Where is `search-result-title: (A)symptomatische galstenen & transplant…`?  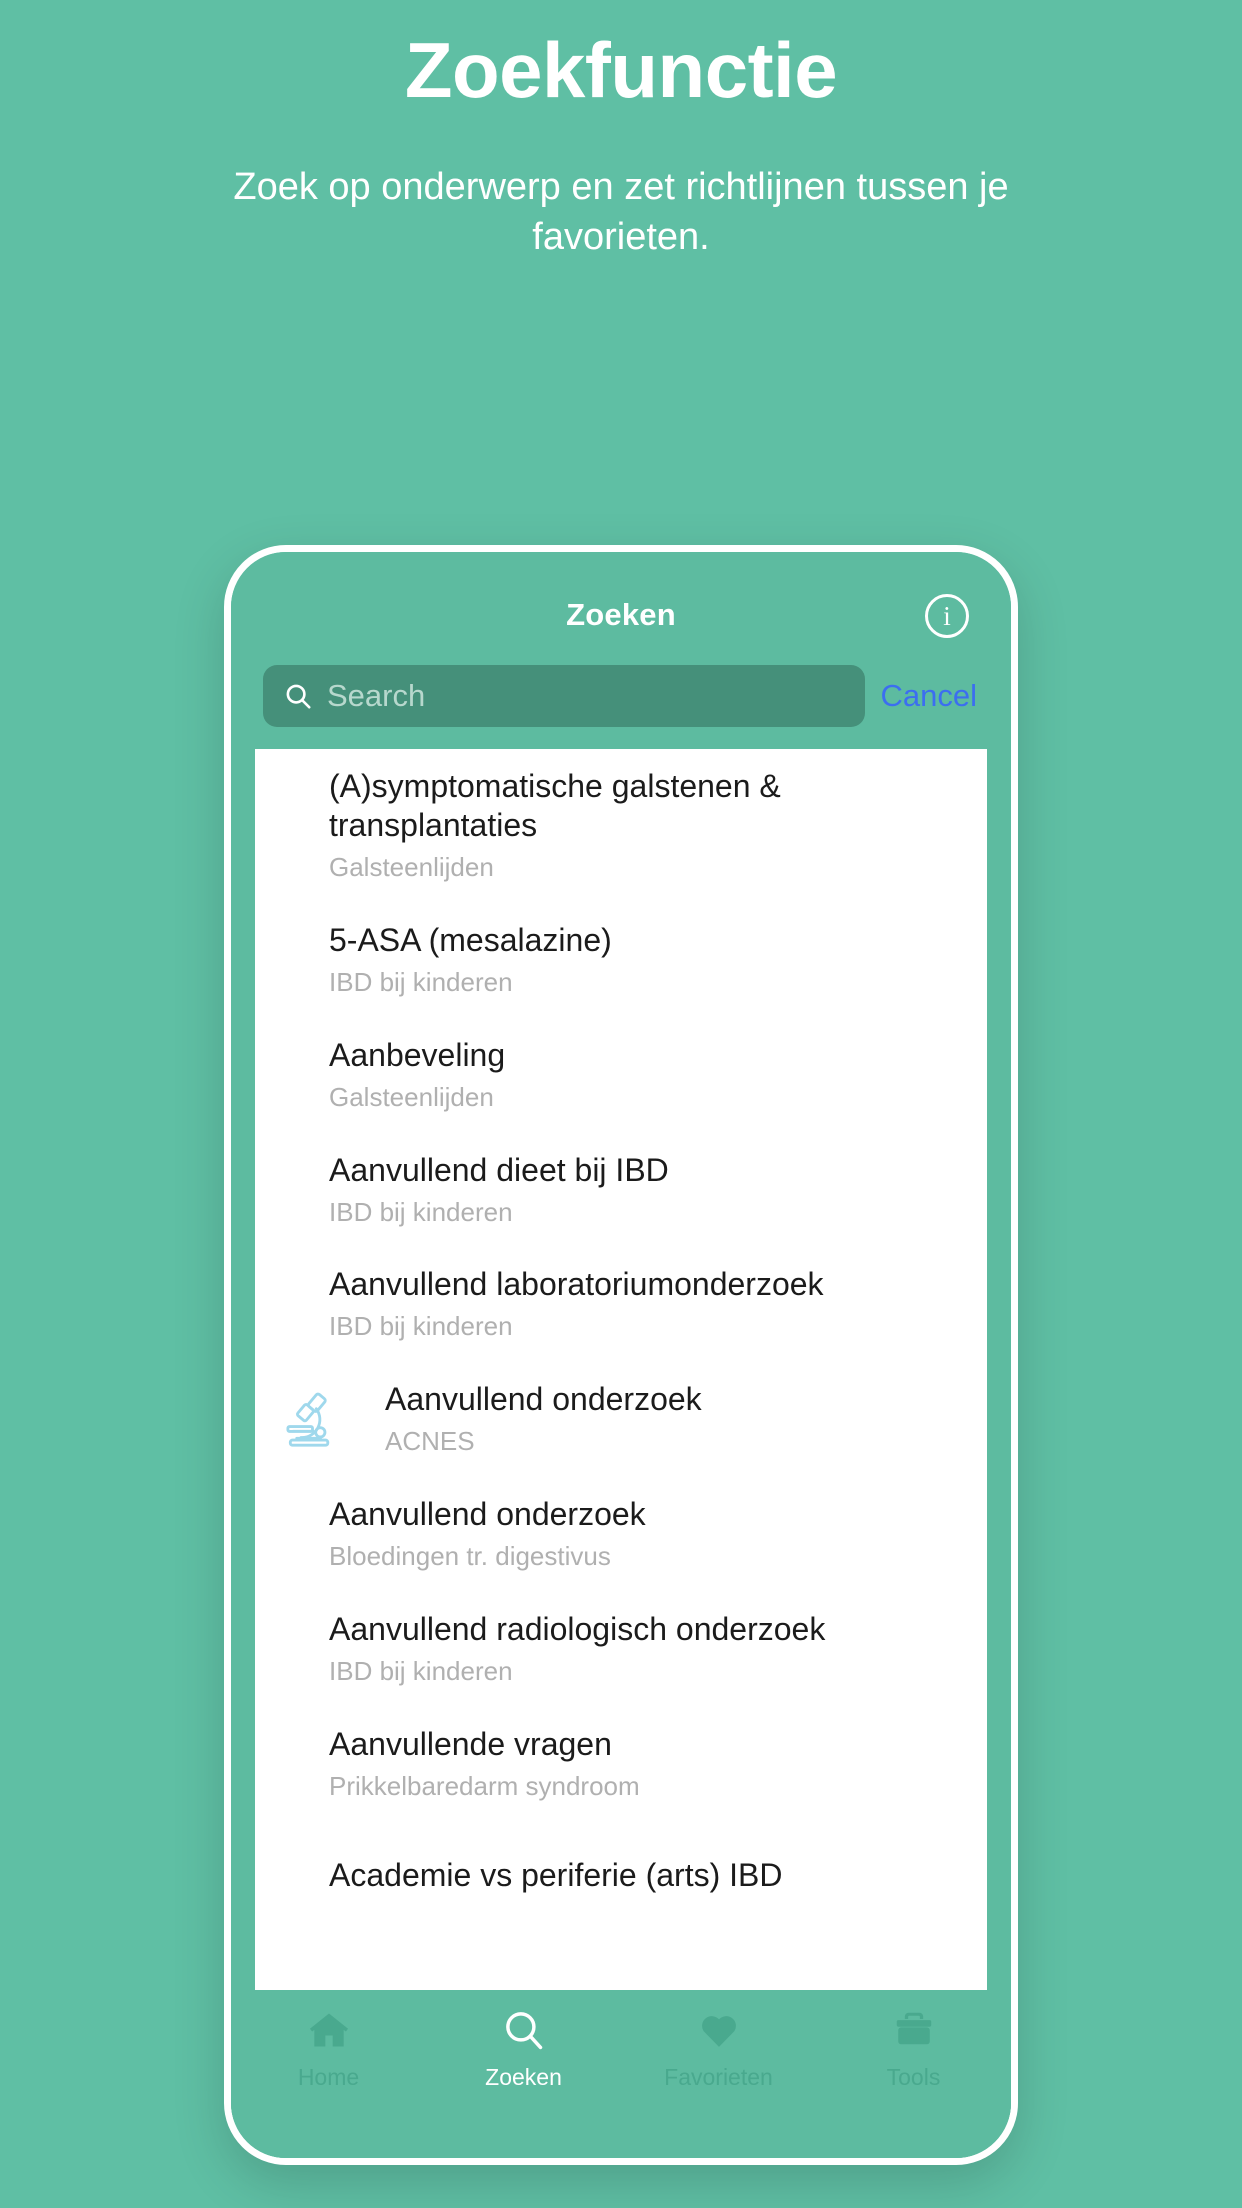
search-result-title: (A)symptomatische galstenen & transplant… is located at coordinates (555, 806).